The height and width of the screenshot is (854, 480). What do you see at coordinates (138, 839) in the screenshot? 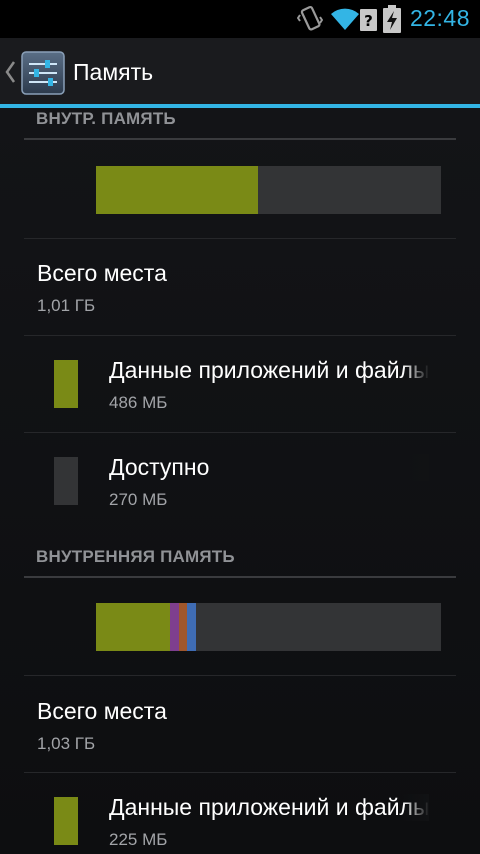
I see `category-value: 225 МБ` at bounding box center [138, 839].